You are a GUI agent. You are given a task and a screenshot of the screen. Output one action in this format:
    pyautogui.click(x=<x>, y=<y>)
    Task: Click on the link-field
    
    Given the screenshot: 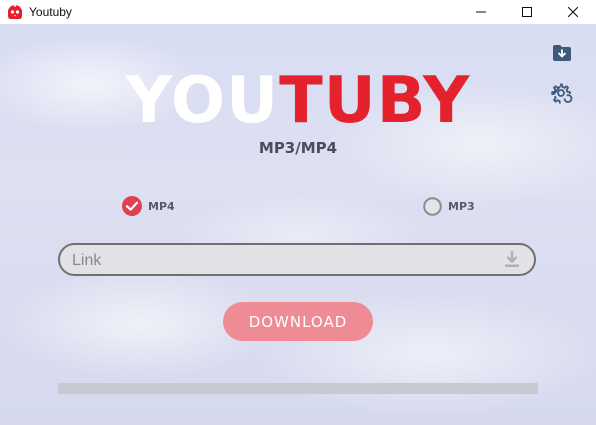 What is the action you would take?
    pyautogui.click(x=297, y=259)
    